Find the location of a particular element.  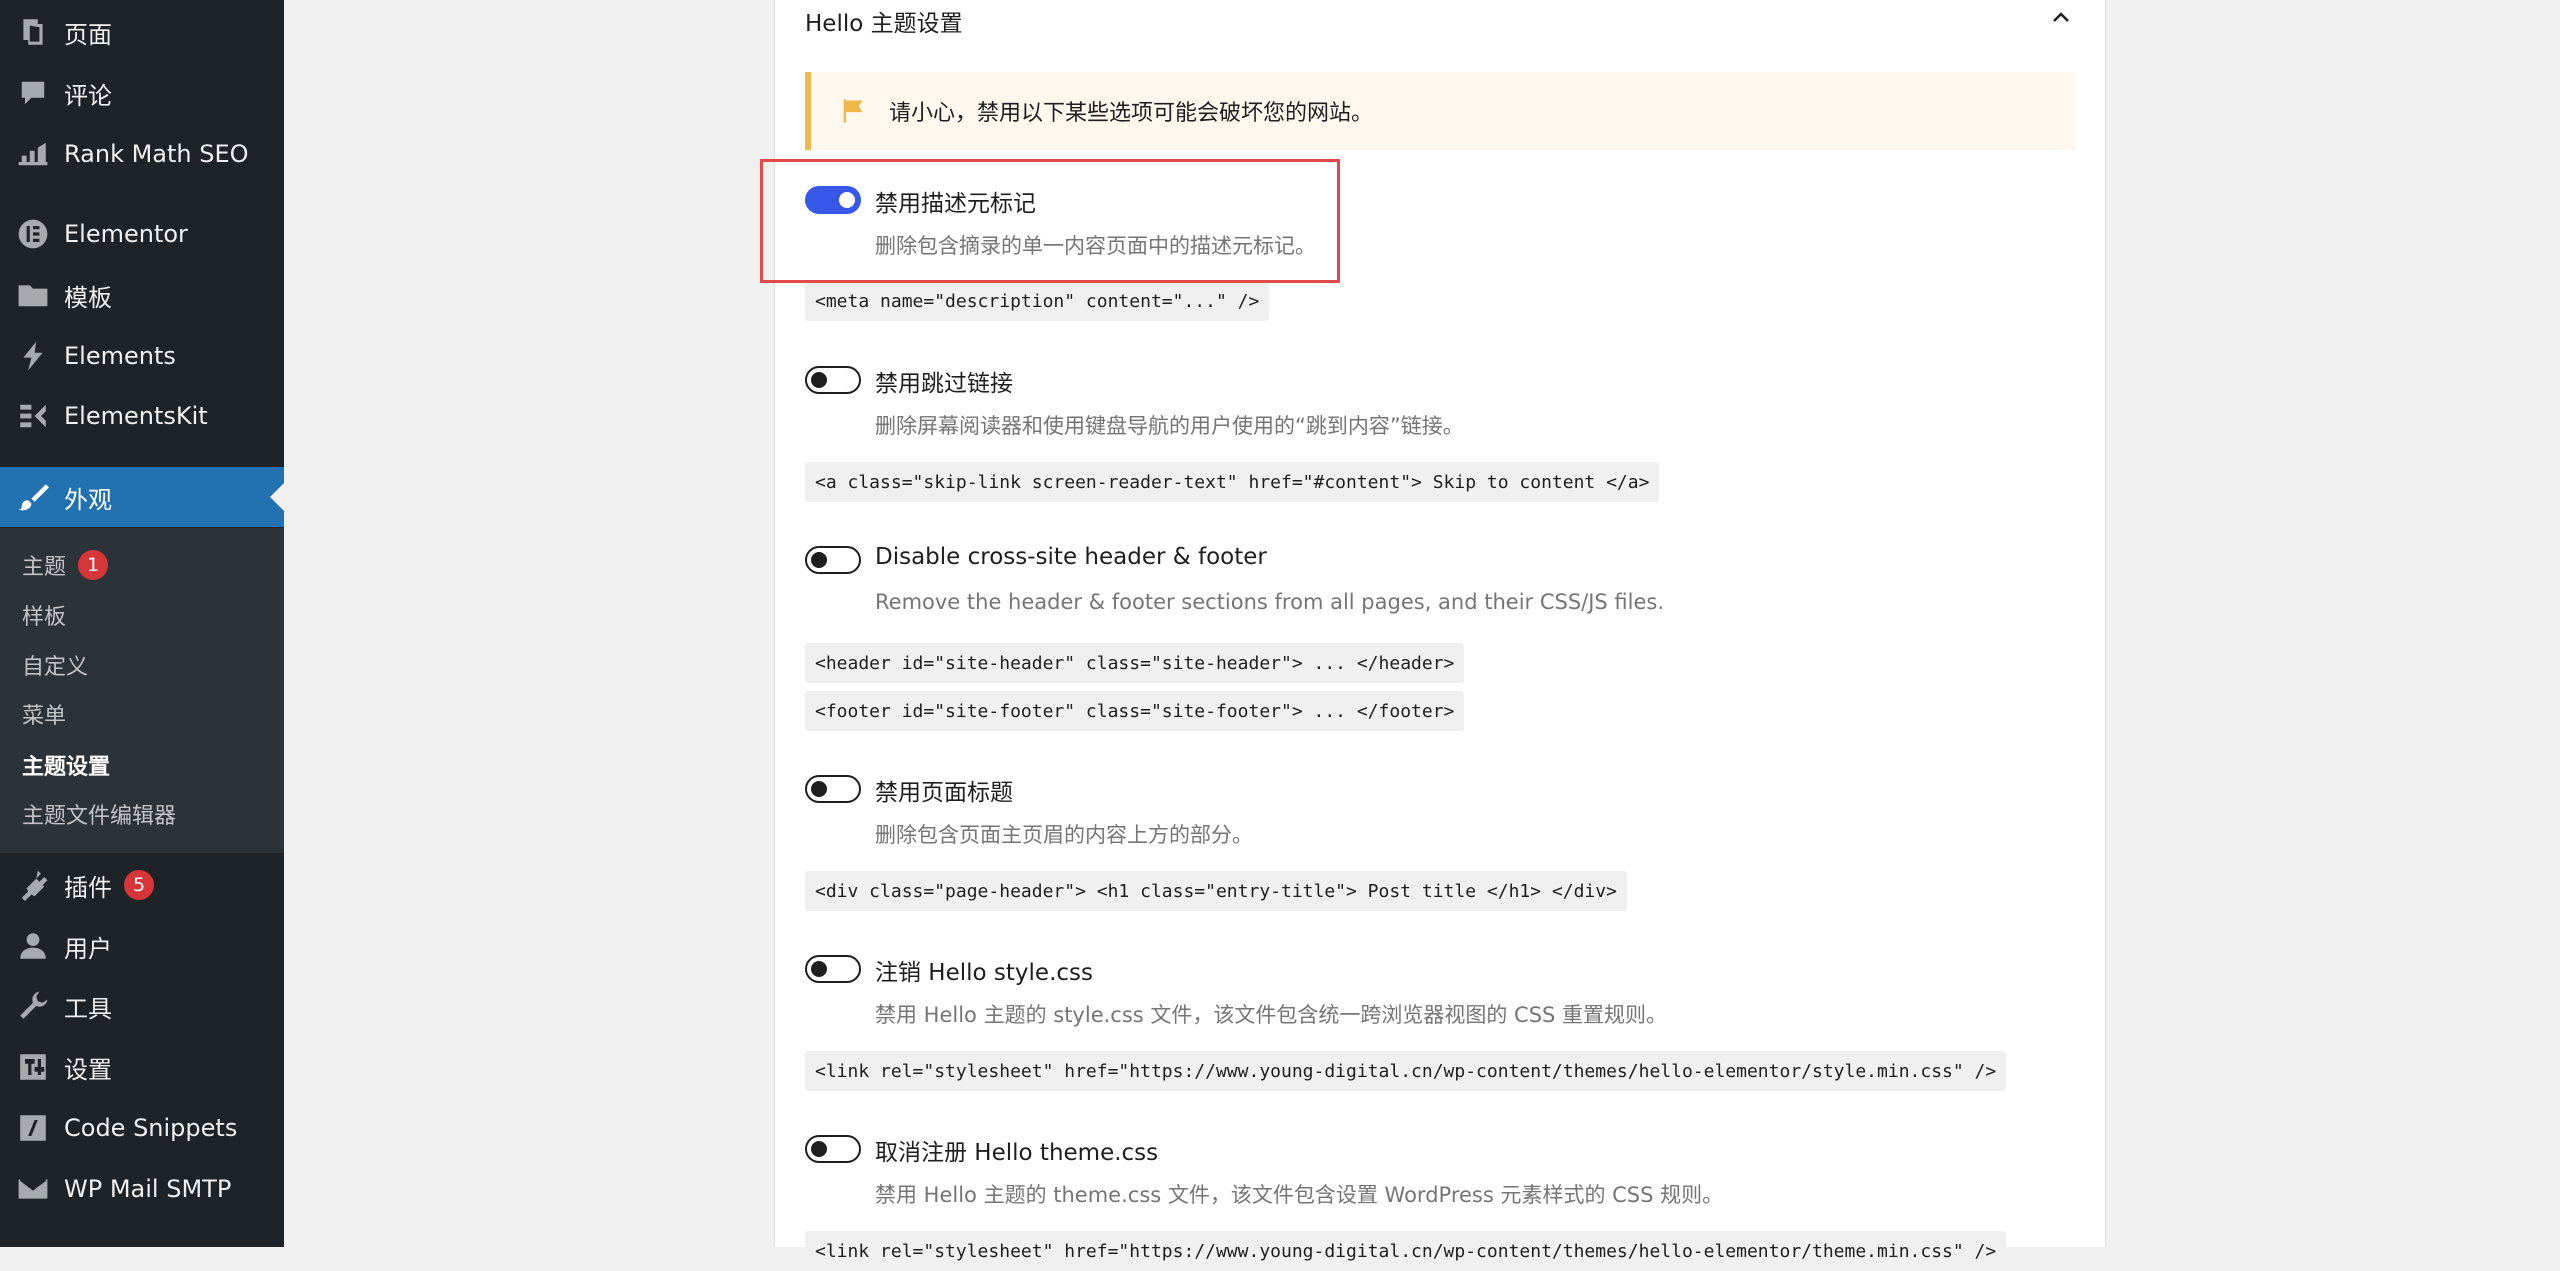

update-count-badge: 1 is located at coordinates (93, 565).